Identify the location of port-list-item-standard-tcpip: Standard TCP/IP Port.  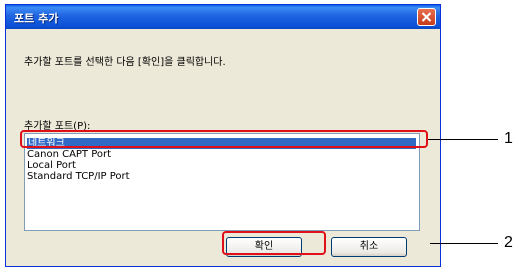
(78, 176).